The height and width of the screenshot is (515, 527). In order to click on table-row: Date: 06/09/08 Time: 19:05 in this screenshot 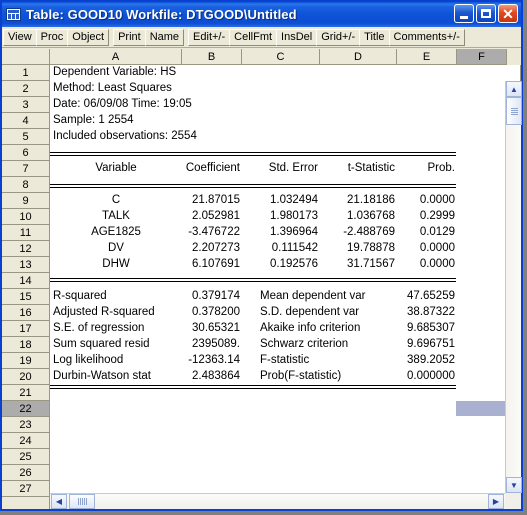, I will do `click(285, 105)`.